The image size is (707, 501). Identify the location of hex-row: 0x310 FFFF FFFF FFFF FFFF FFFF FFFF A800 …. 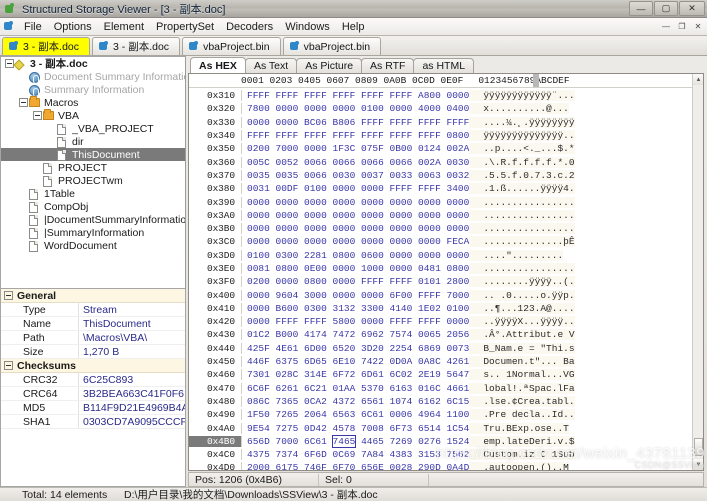
(446, 95).